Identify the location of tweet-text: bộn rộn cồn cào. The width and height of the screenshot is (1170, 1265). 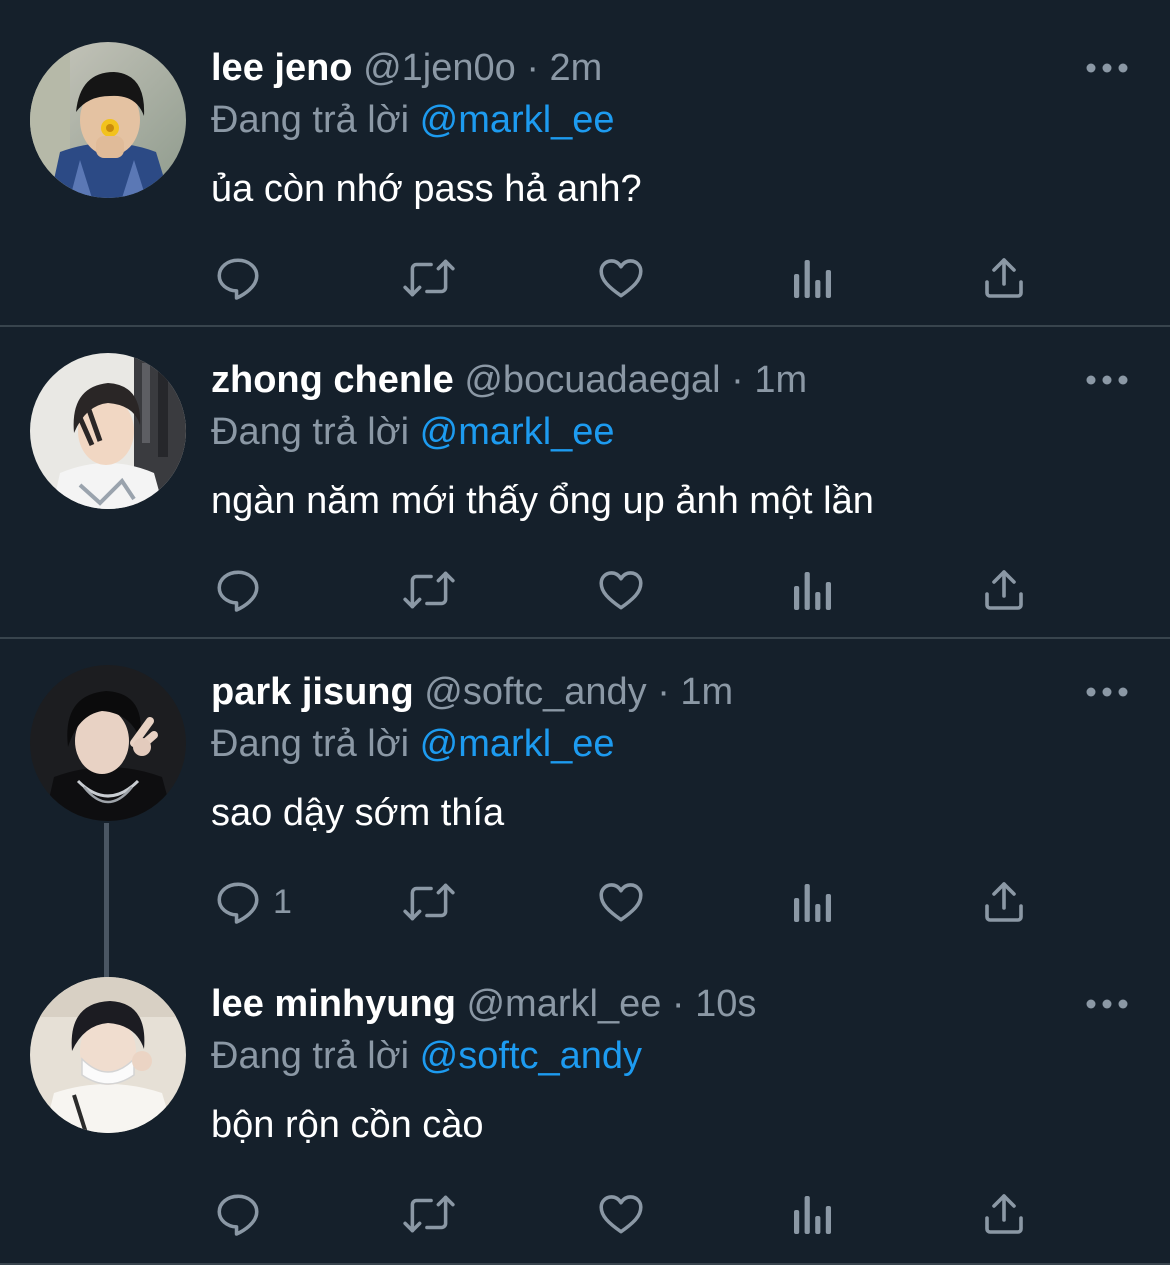
(347, 1125).